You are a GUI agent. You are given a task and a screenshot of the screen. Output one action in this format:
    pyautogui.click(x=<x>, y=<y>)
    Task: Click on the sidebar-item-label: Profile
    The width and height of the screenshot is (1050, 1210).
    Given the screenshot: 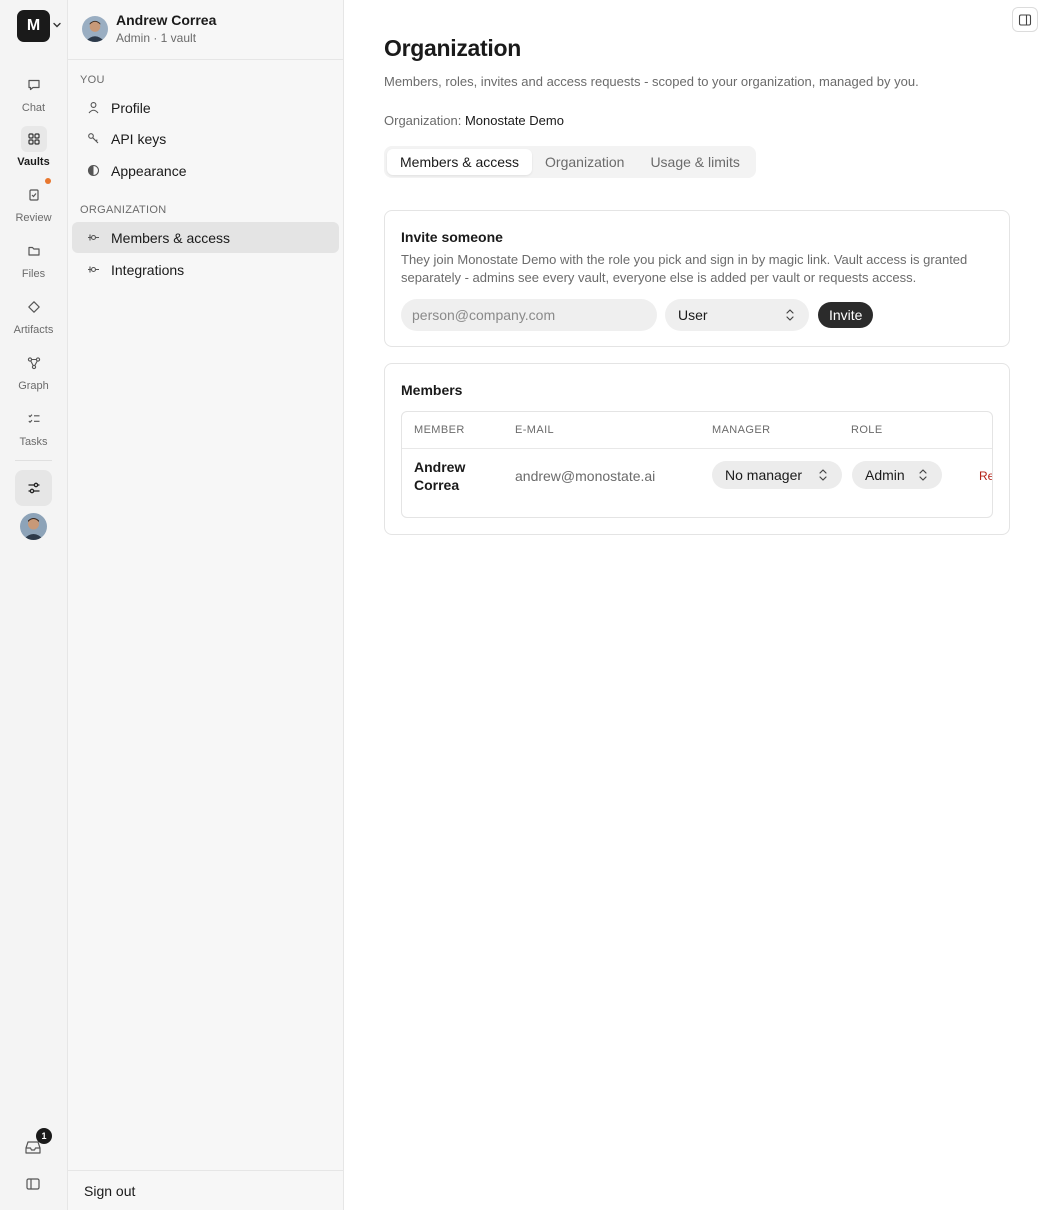 What is the action you would take?
    pyautogui.click(x=131, y=107)
    